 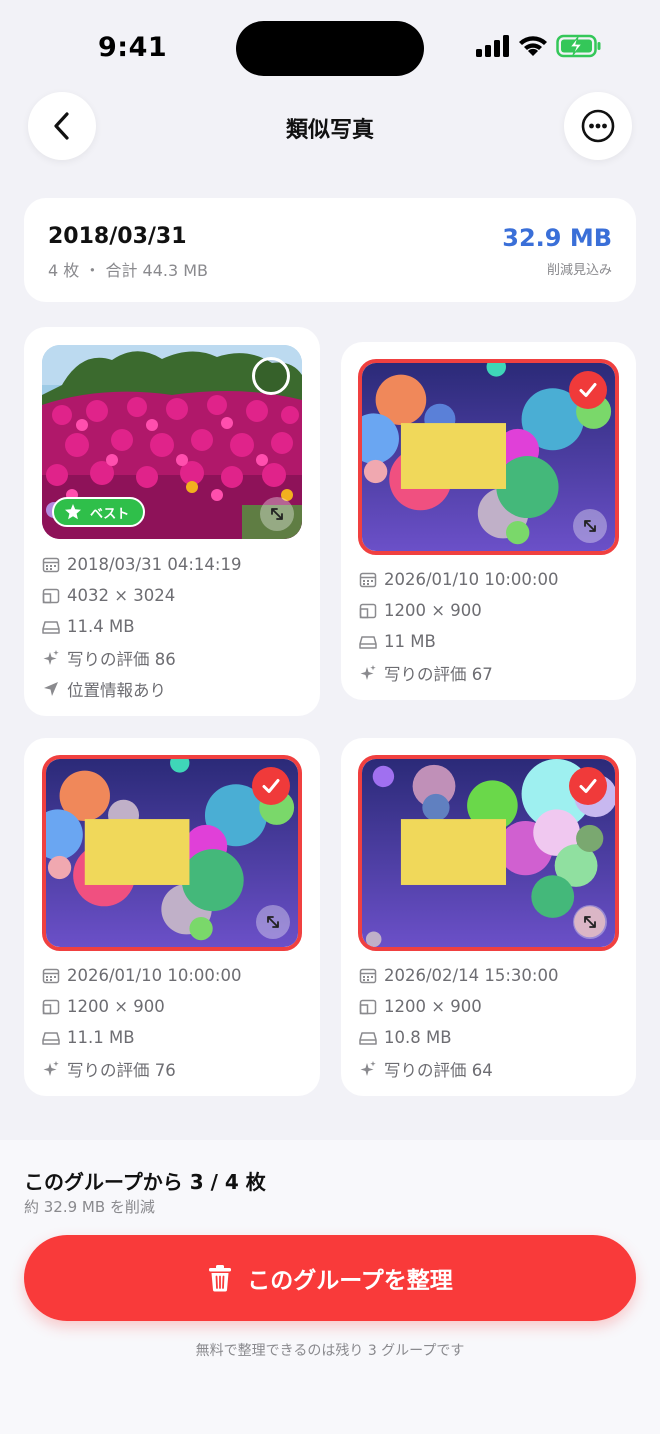 What do you see at coordinates (220, 1278) in the screenshot?
I see `trash-icon` at bounding box center [220, 1278].